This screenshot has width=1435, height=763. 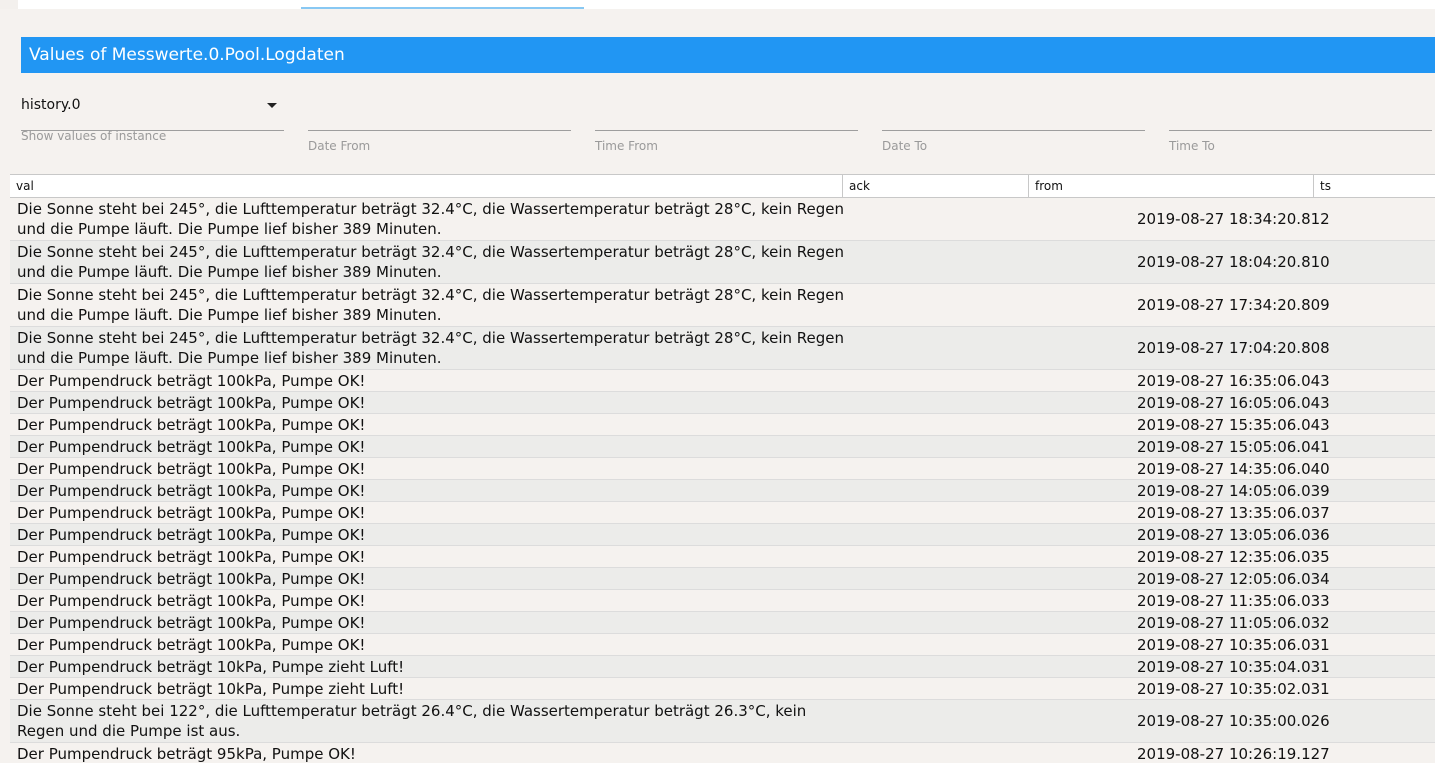 What do you see at coordinates (1233, 403) in the screenshot?
I see `cell-ts: 2019-08-27 16:05:06.043` at bounding box center [1233, 403].